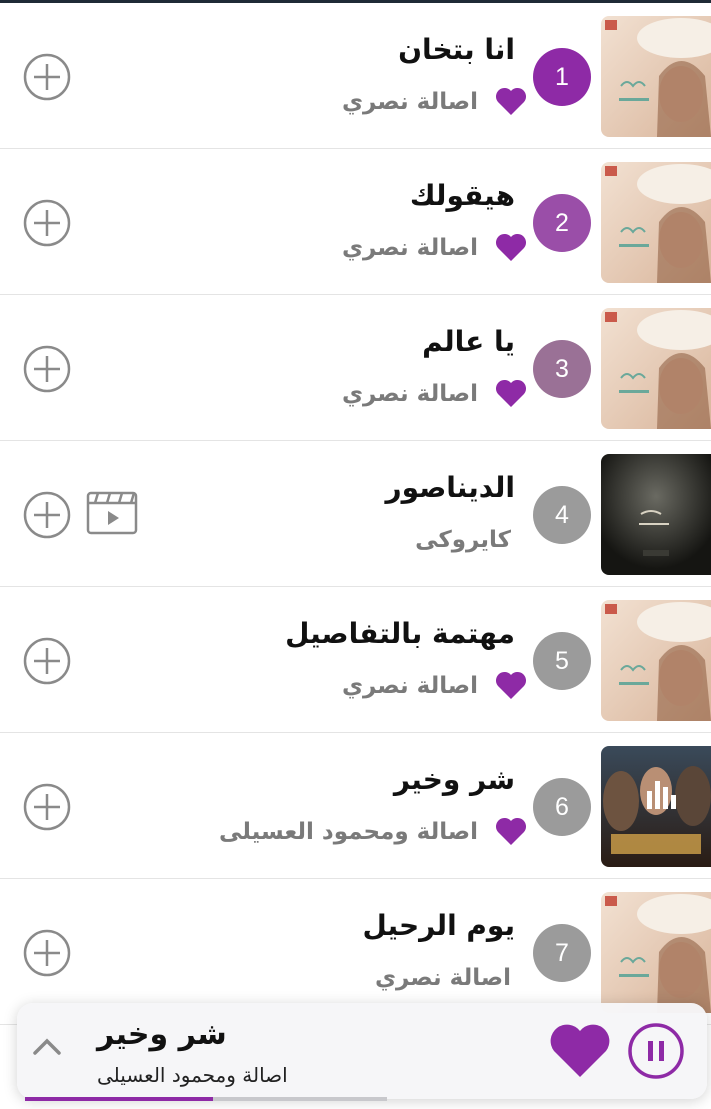 The width and height of the screenshot is (711, 1109). What do you see at coordinates (661, 795) in the screenshot?
I see `equalizer-icon` at bounding box center [661, 795].